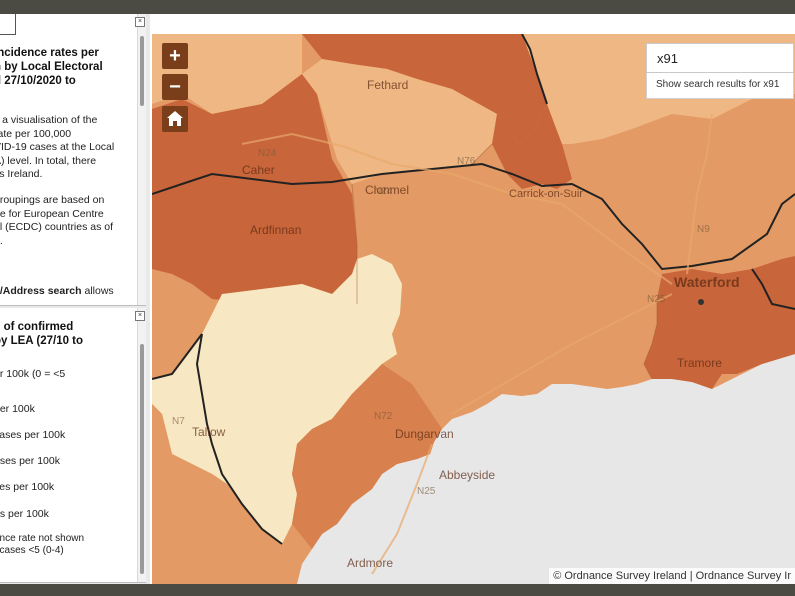 This screenshot has width=795, height=596. I want to click on legend-title: e of confirmed by LEA (27/10 to, so click(42, 334).